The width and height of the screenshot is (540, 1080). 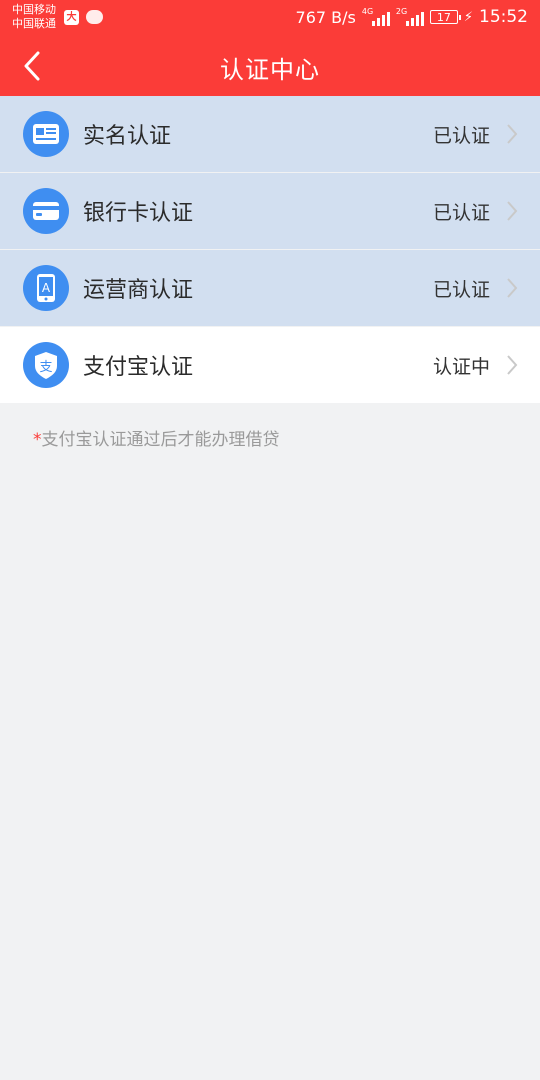 What do you see at coordinates (410, 16) in the screenshot?
I see `signal-sim2-icon: 2G` at bounding box center [410, 16].